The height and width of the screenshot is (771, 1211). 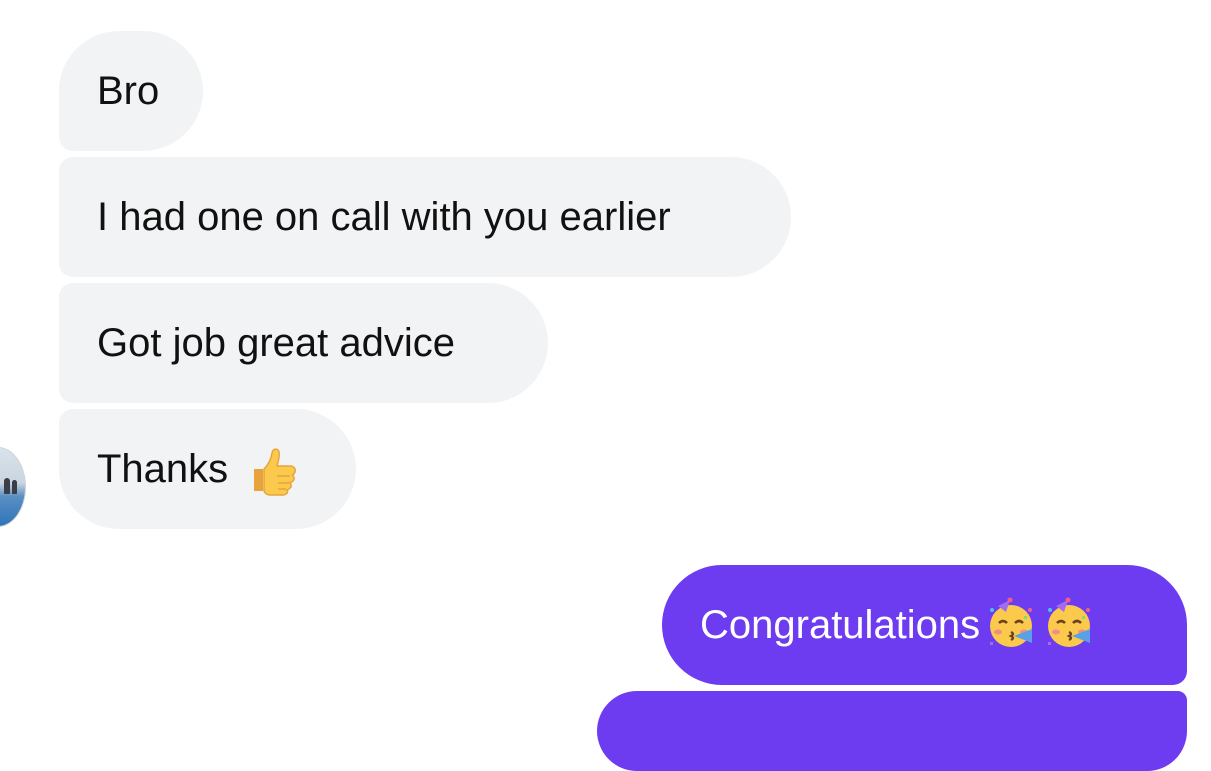 I want to click on sender-avatar, so click(x=13, y=487).